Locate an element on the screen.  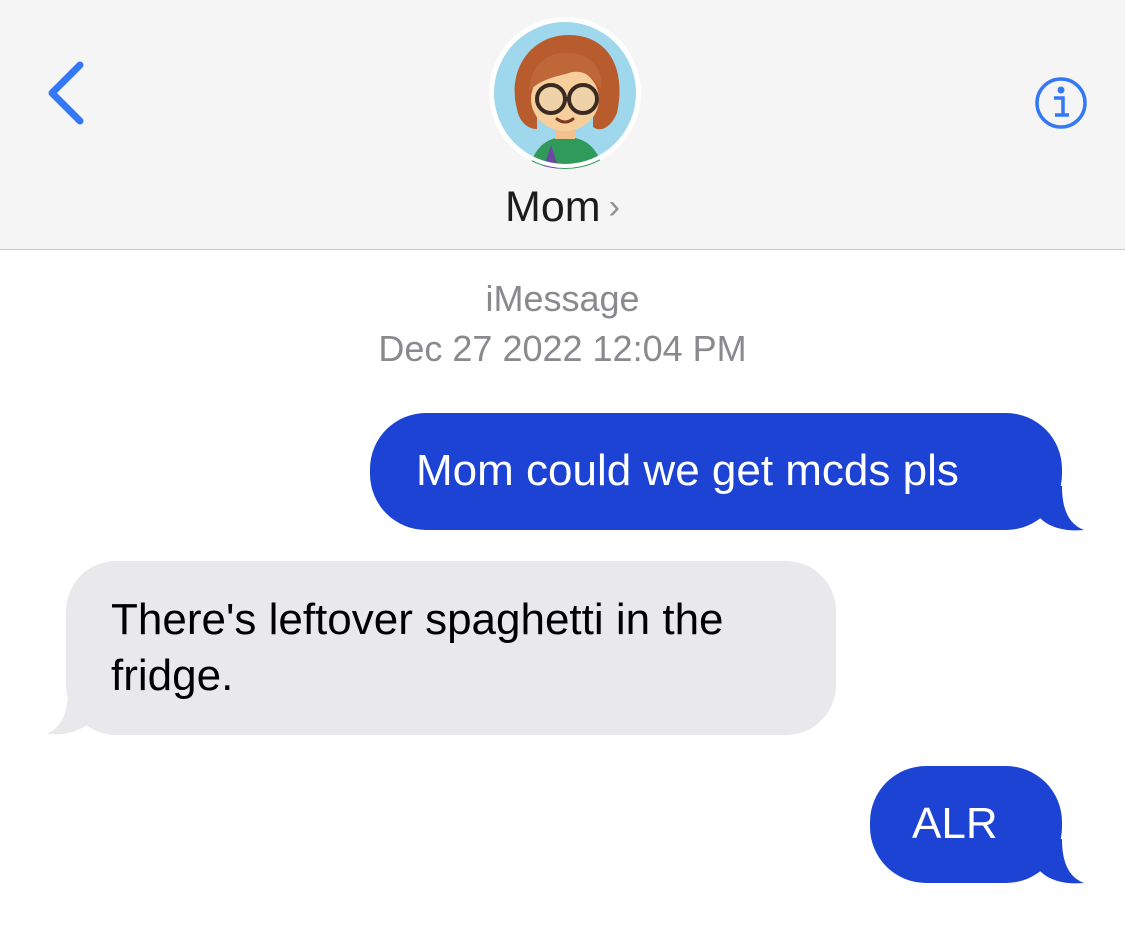
info-circle-icon is located at coordinates (1061, 103).